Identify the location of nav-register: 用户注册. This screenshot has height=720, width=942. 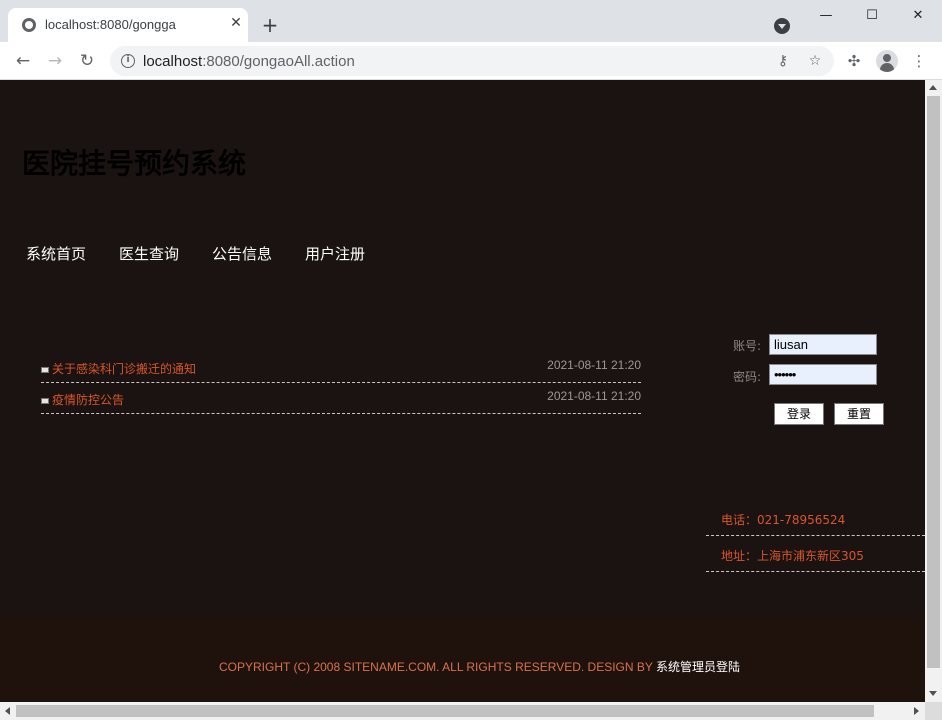
(335, 253).